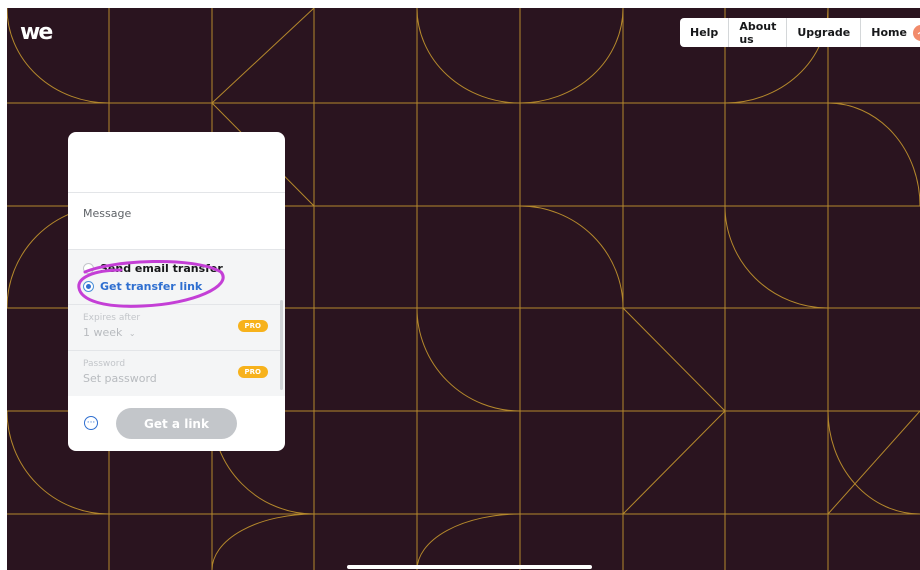  What do you see at coordinates (103, 332) in the screenshot?
I see `expires-value-text: 1 week` at bounding box center [103, 332].